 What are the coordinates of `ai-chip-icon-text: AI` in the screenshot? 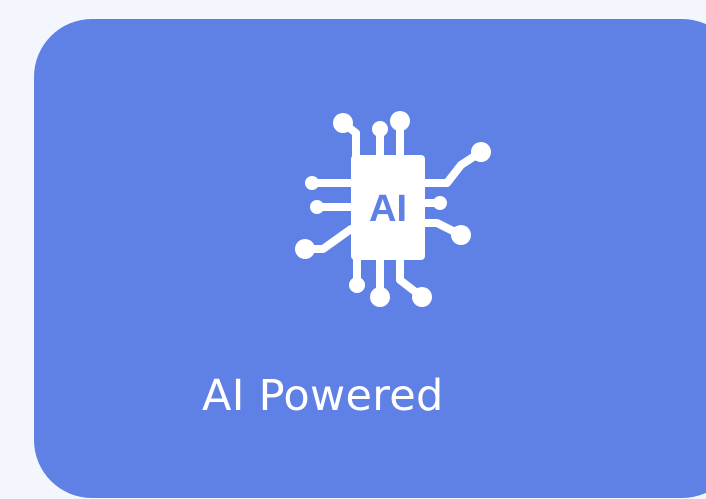 It's located at (388, 209).